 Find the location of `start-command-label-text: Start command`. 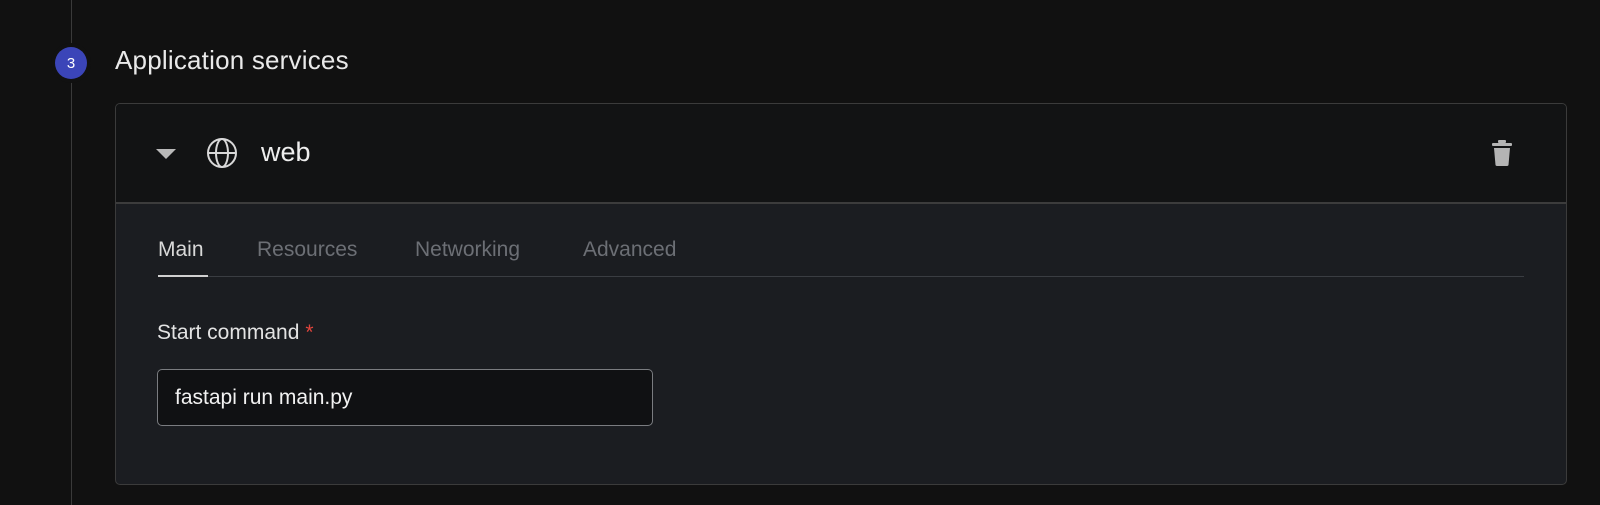

start-command-label-text: Start command is located at coordinates (228, 332).